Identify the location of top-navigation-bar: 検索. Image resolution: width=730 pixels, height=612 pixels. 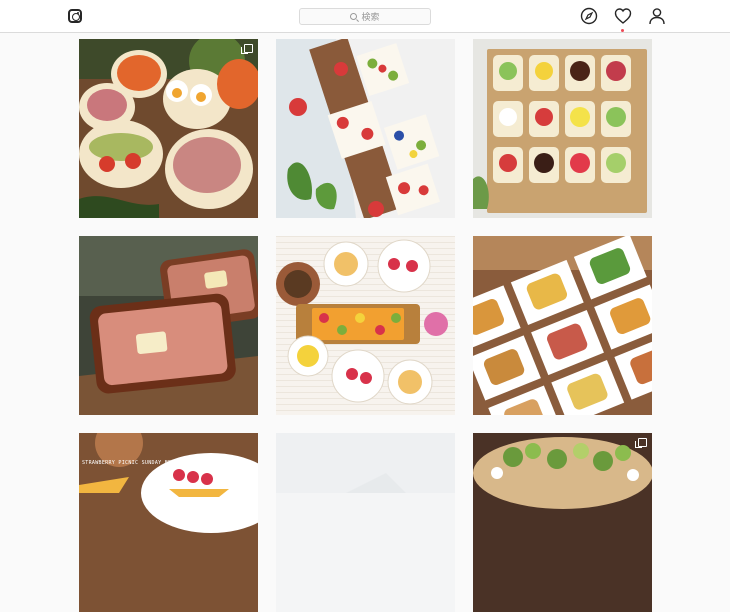
(365, 16).